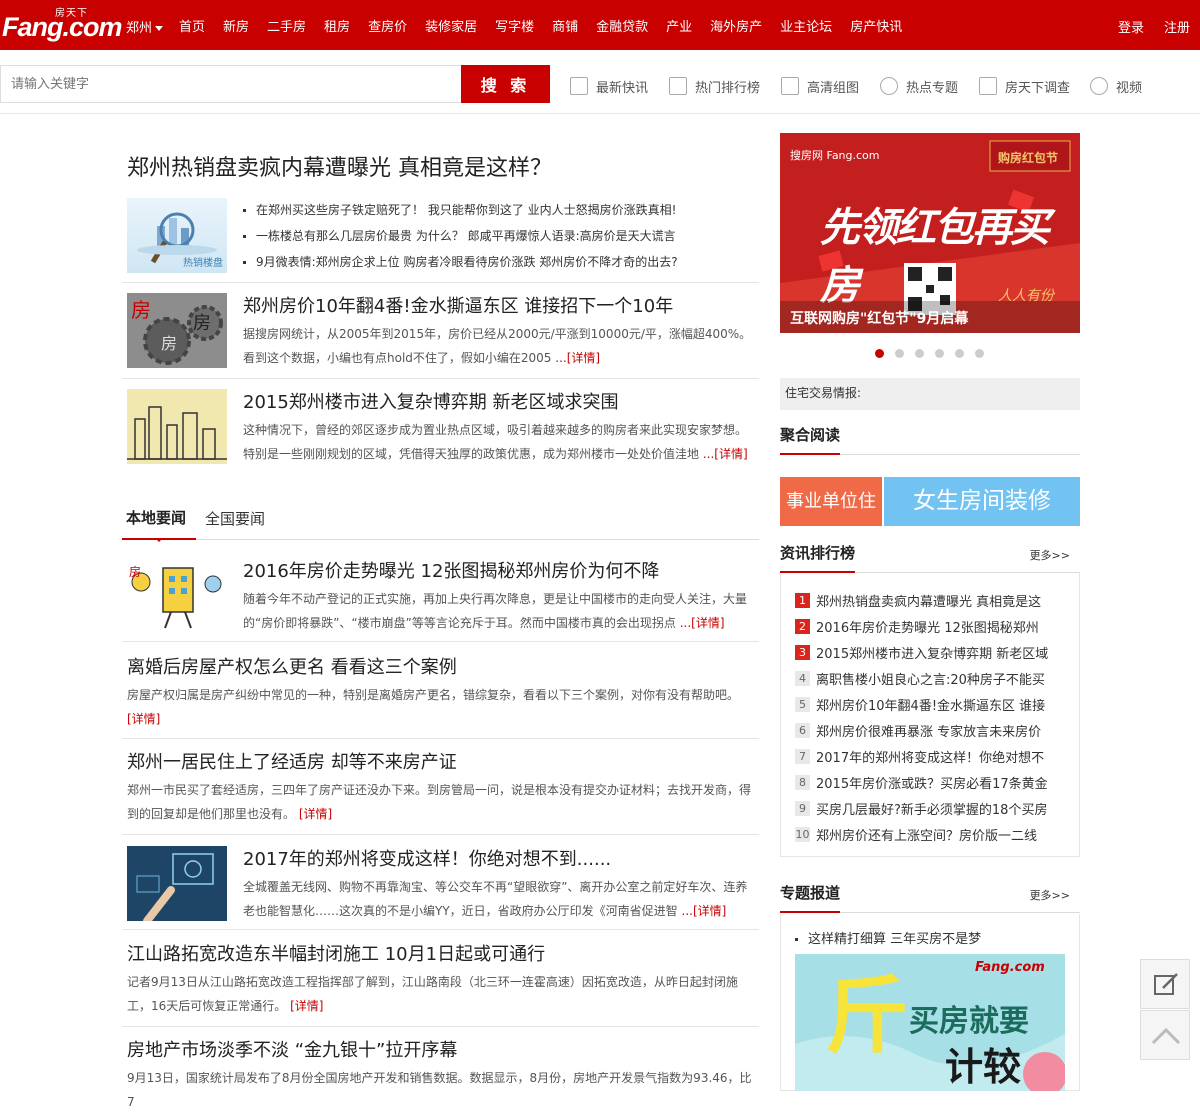 This screenshot has height=1114, width=1200. Describe the element at coordinates (930, 652) in the screenshot. I see `ranking-item: 3 2015郑州楼市进入复杂博弈期 新老区域` at that location.